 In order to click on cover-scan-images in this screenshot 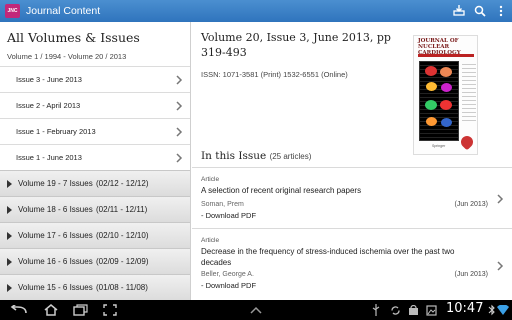, I will do `click(439, 101)`.